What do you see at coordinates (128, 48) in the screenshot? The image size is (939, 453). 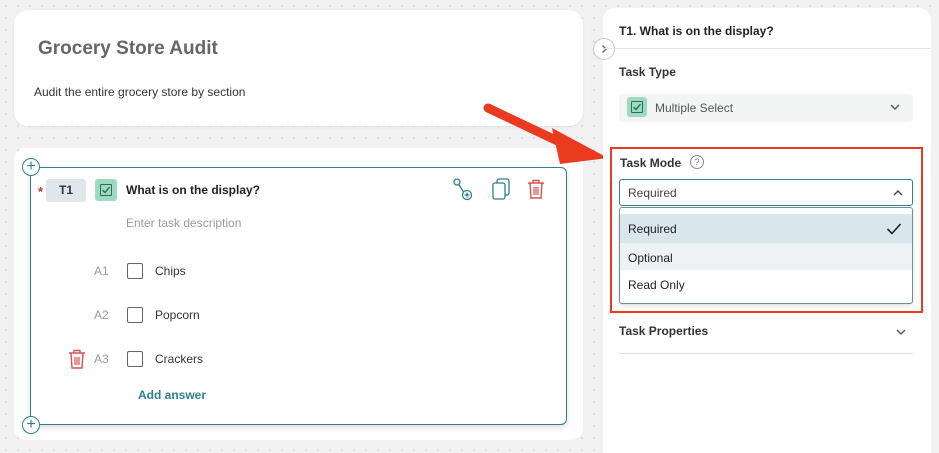 I see `page-title: Grocery Store Audit` at bounding box center [128, 48].